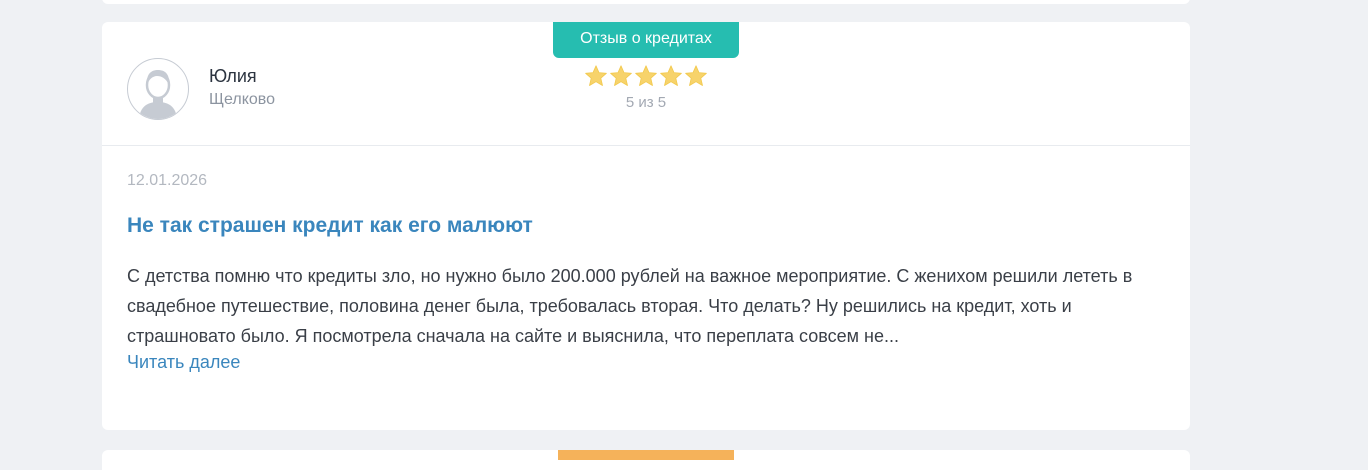 The image size is (1368, 470). What do you see at coordinates (158, 89) in the screenshot?
I see `user-avatar-icon` at bounding box center [158, 89].